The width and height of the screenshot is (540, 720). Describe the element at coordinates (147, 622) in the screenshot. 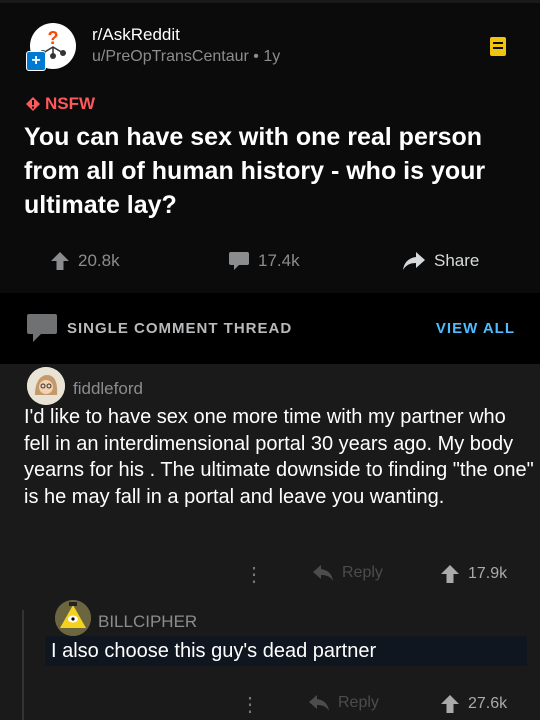

I see `reply-author: BILLCIPHER` at that location.